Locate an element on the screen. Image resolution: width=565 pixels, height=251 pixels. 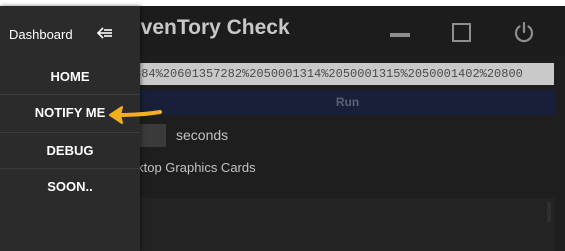
power-glyph is located at coordinates (524, 32).